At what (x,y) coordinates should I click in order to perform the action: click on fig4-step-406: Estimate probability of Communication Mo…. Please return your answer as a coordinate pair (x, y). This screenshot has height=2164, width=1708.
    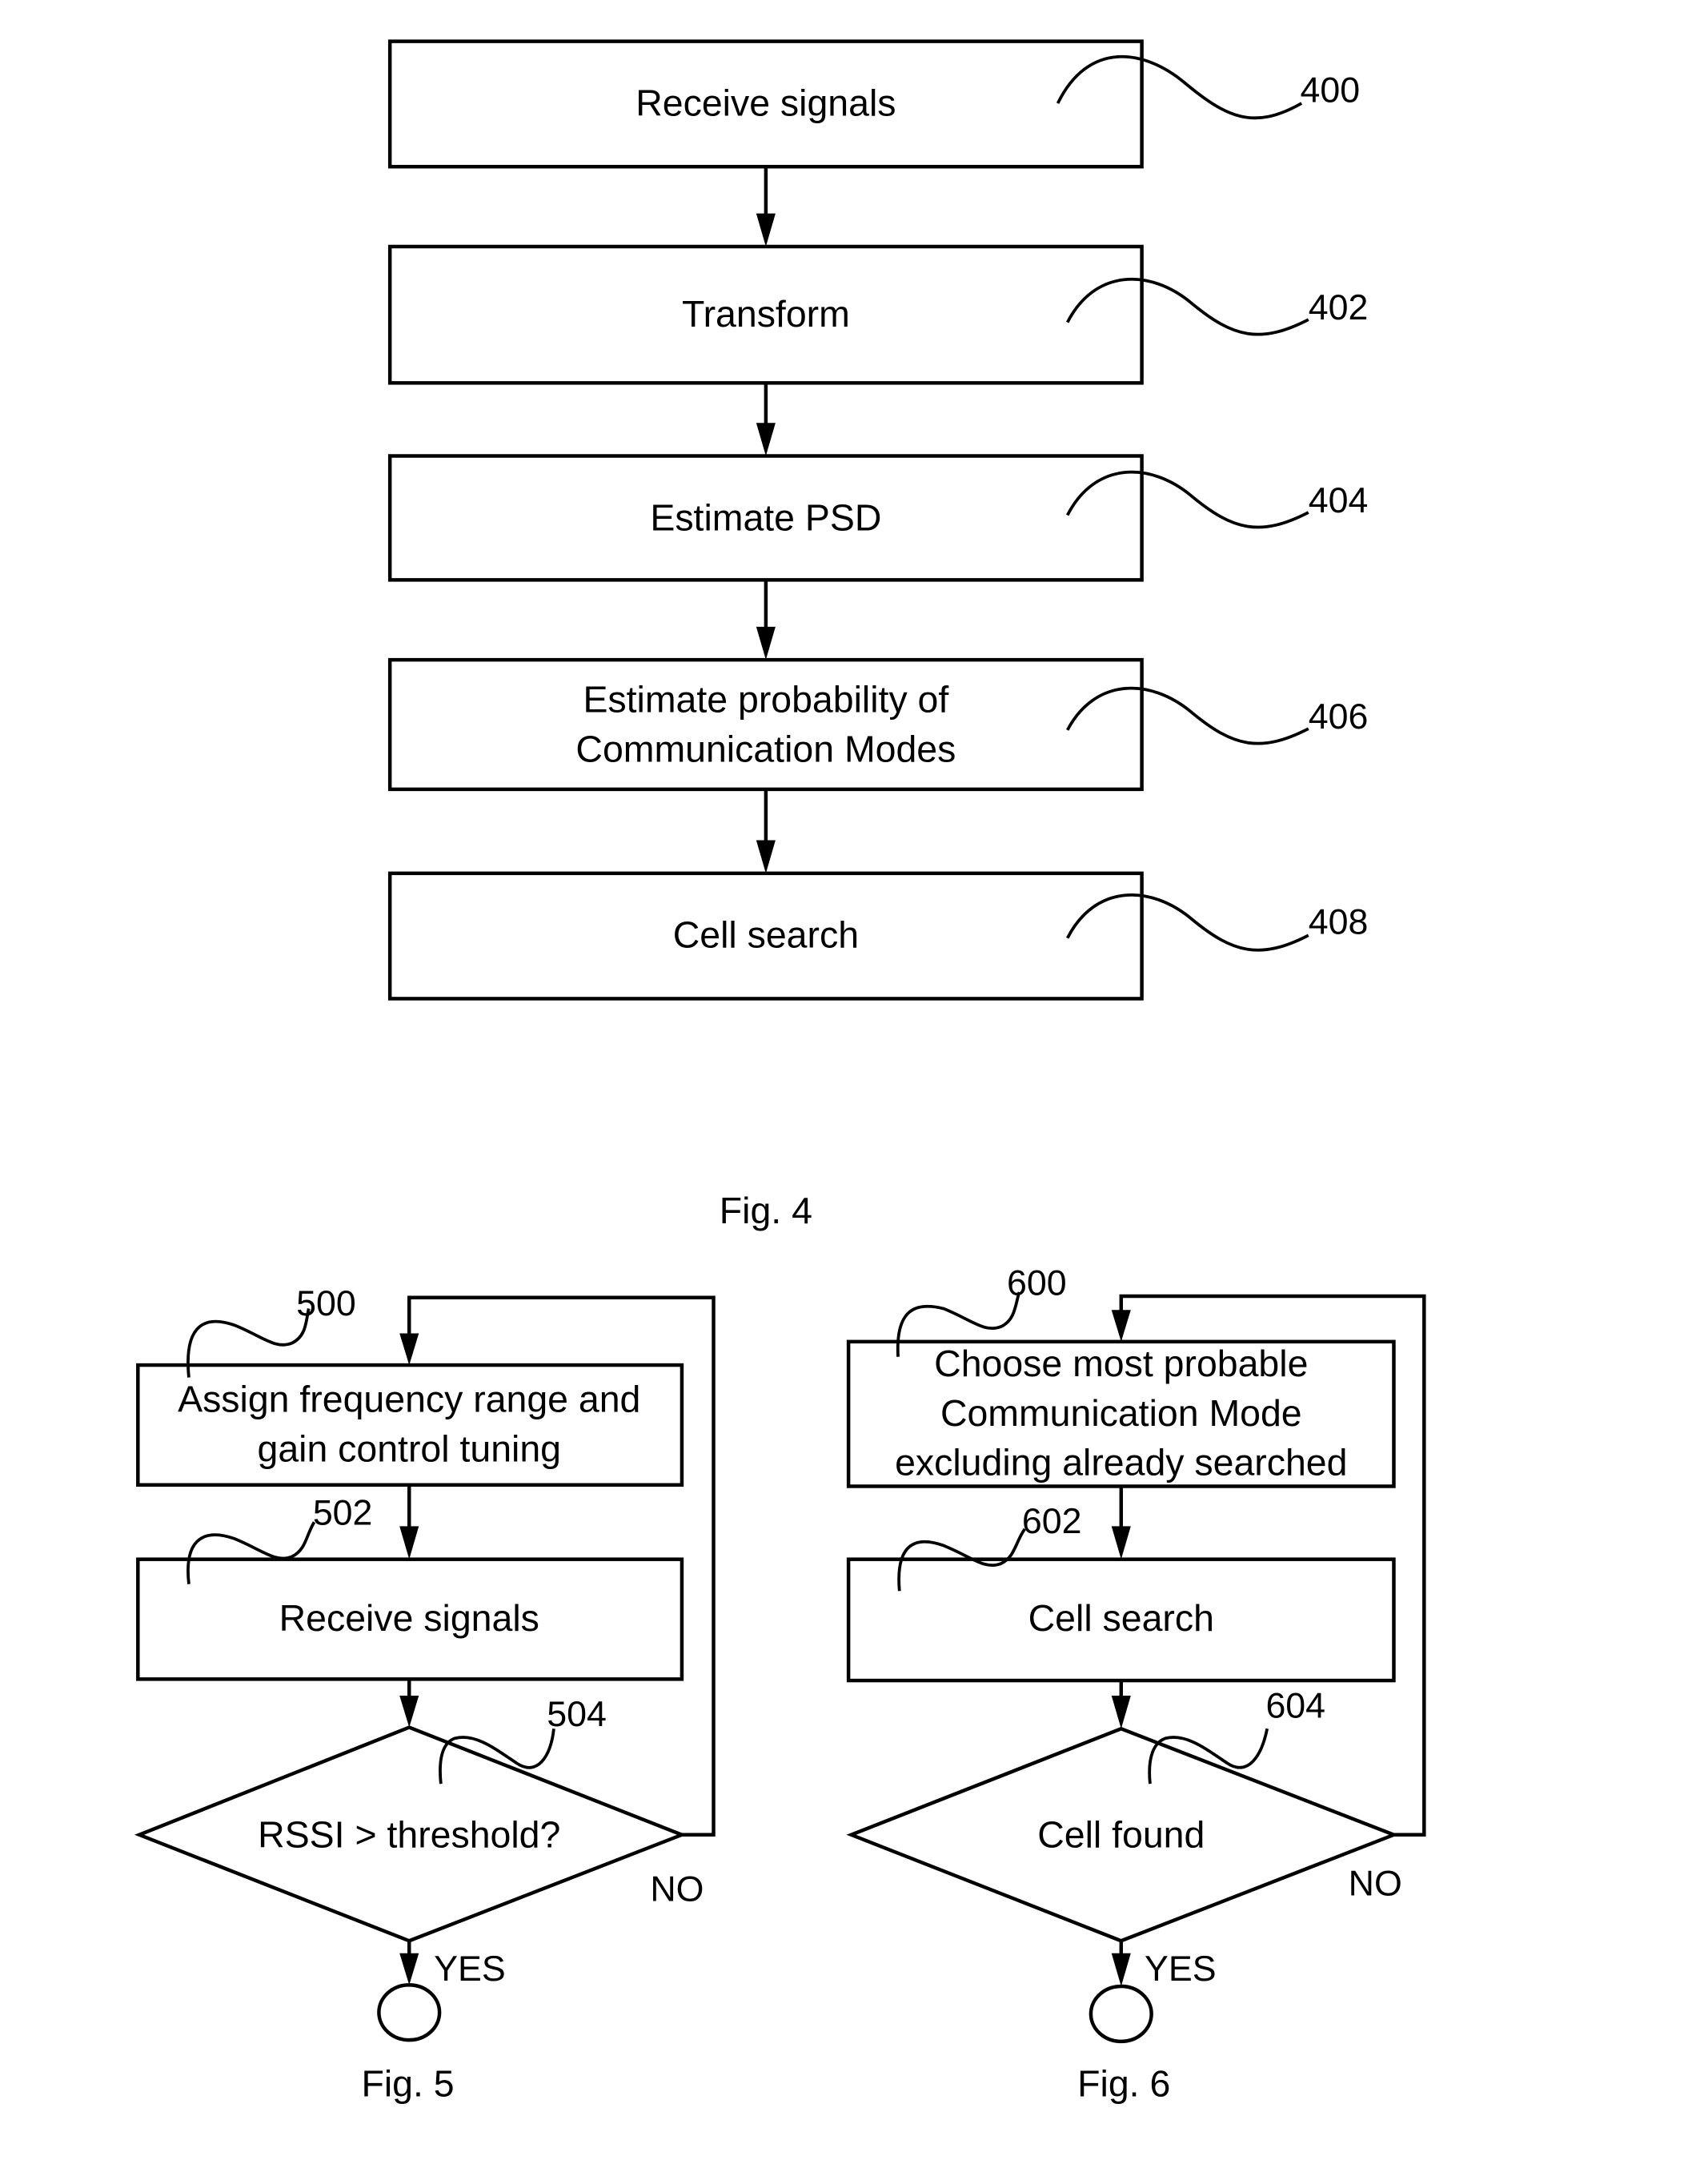
    Looking at the image, I should click on (878, 724).